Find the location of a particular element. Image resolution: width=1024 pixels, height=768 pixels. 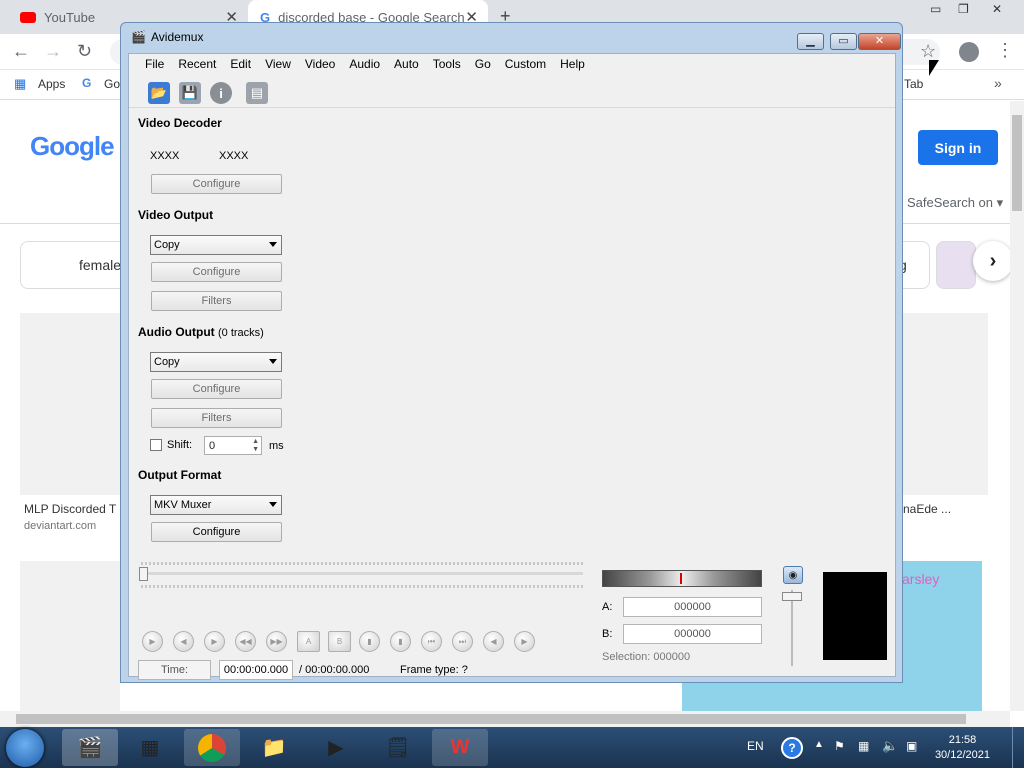

open-folder-icon: 📂 is located at coordinates (159, 93).